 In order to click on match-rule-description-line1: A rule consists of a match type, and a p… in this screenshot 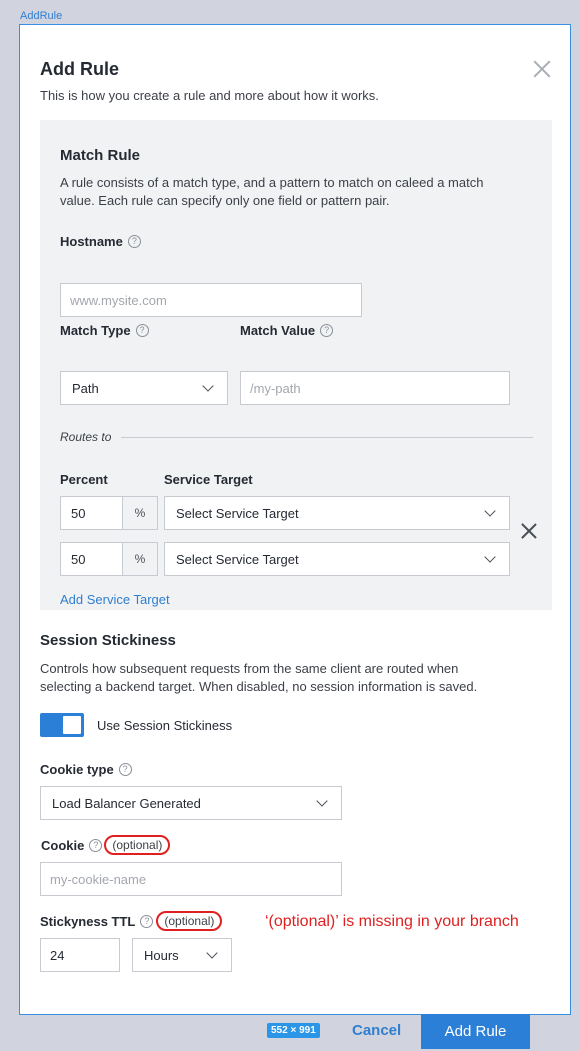, I will do `click(272, 182)`.